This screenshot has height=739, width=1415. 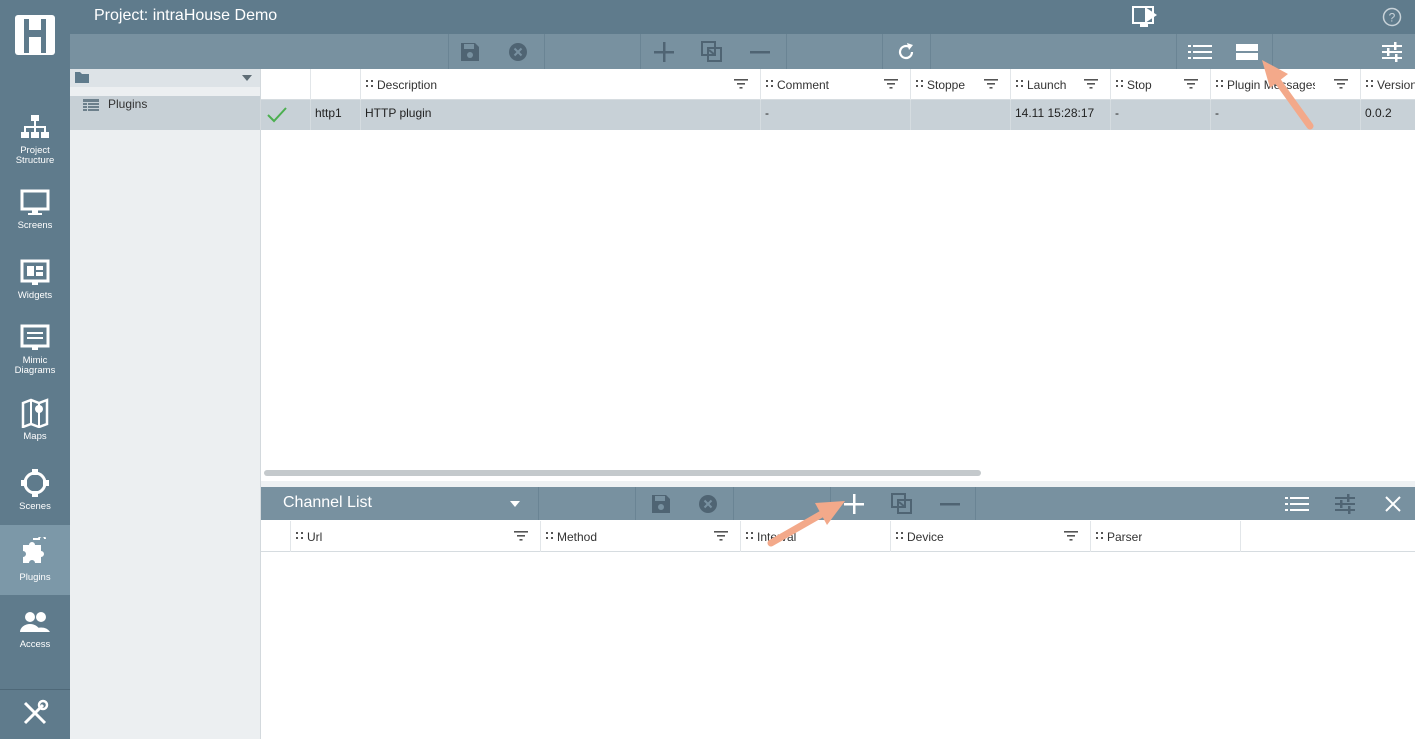 I want to click on nav-access: Access, so click(x=35, y=630).